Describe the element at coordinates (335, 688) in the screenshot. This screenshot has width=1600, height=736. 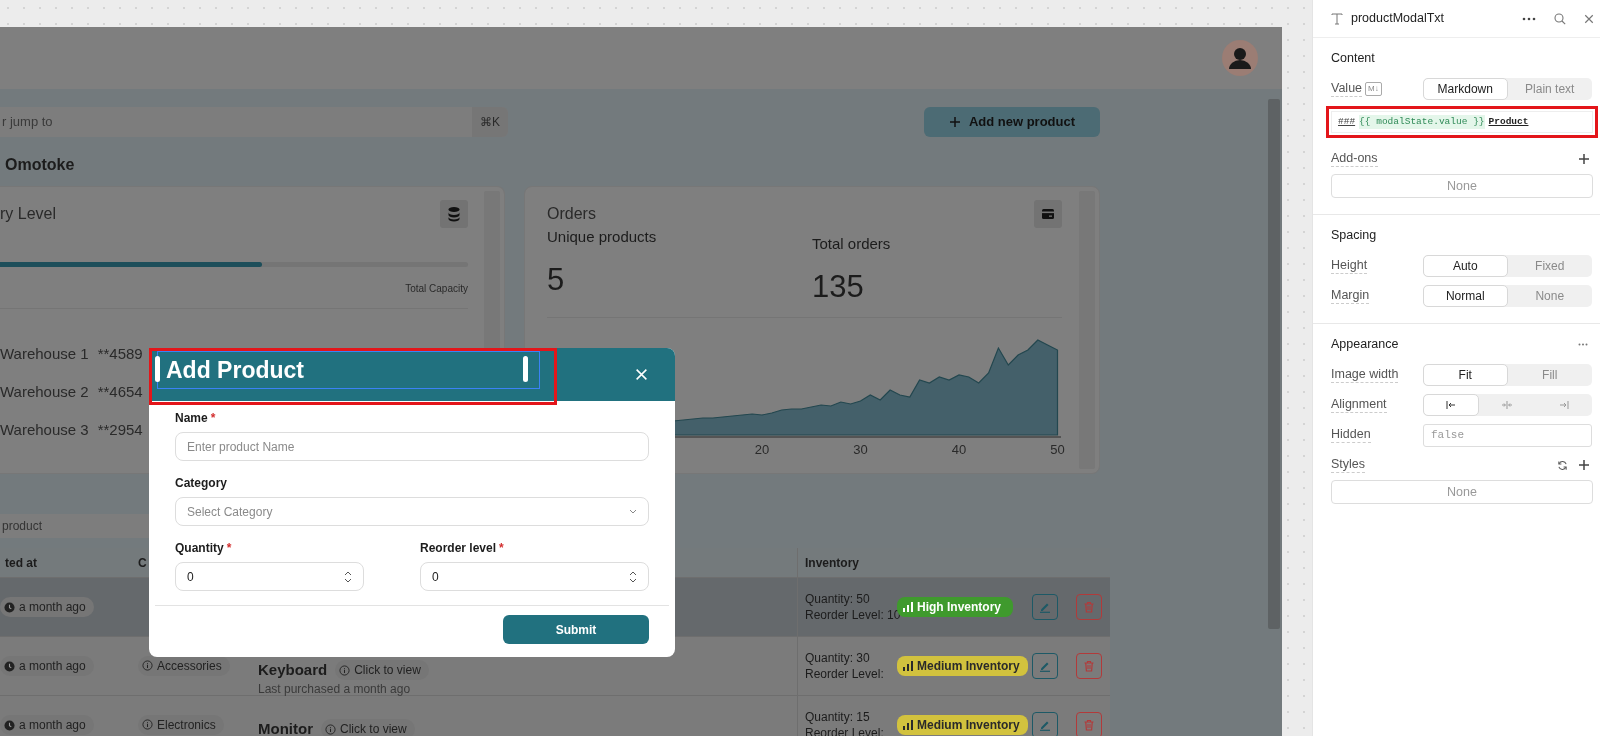
I see `last-purchased-text: Last purchased a month ago` at that location.